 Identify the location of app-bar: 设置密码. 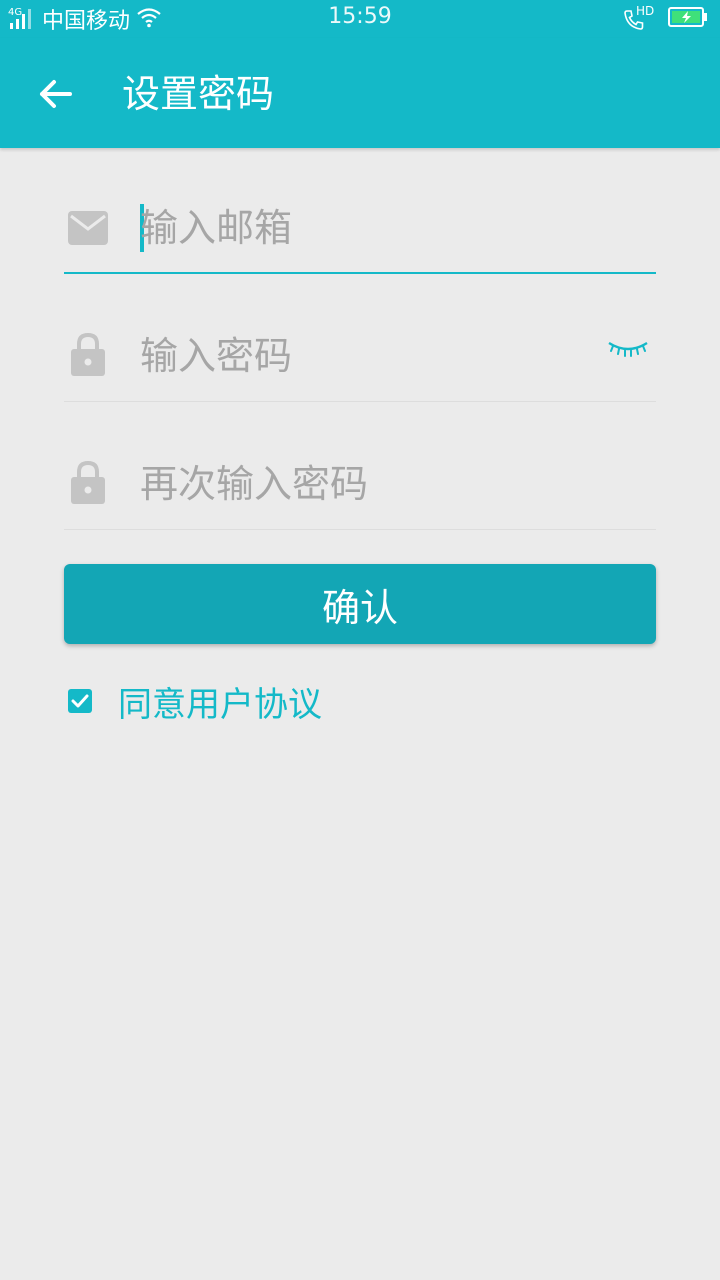
(360, 93).